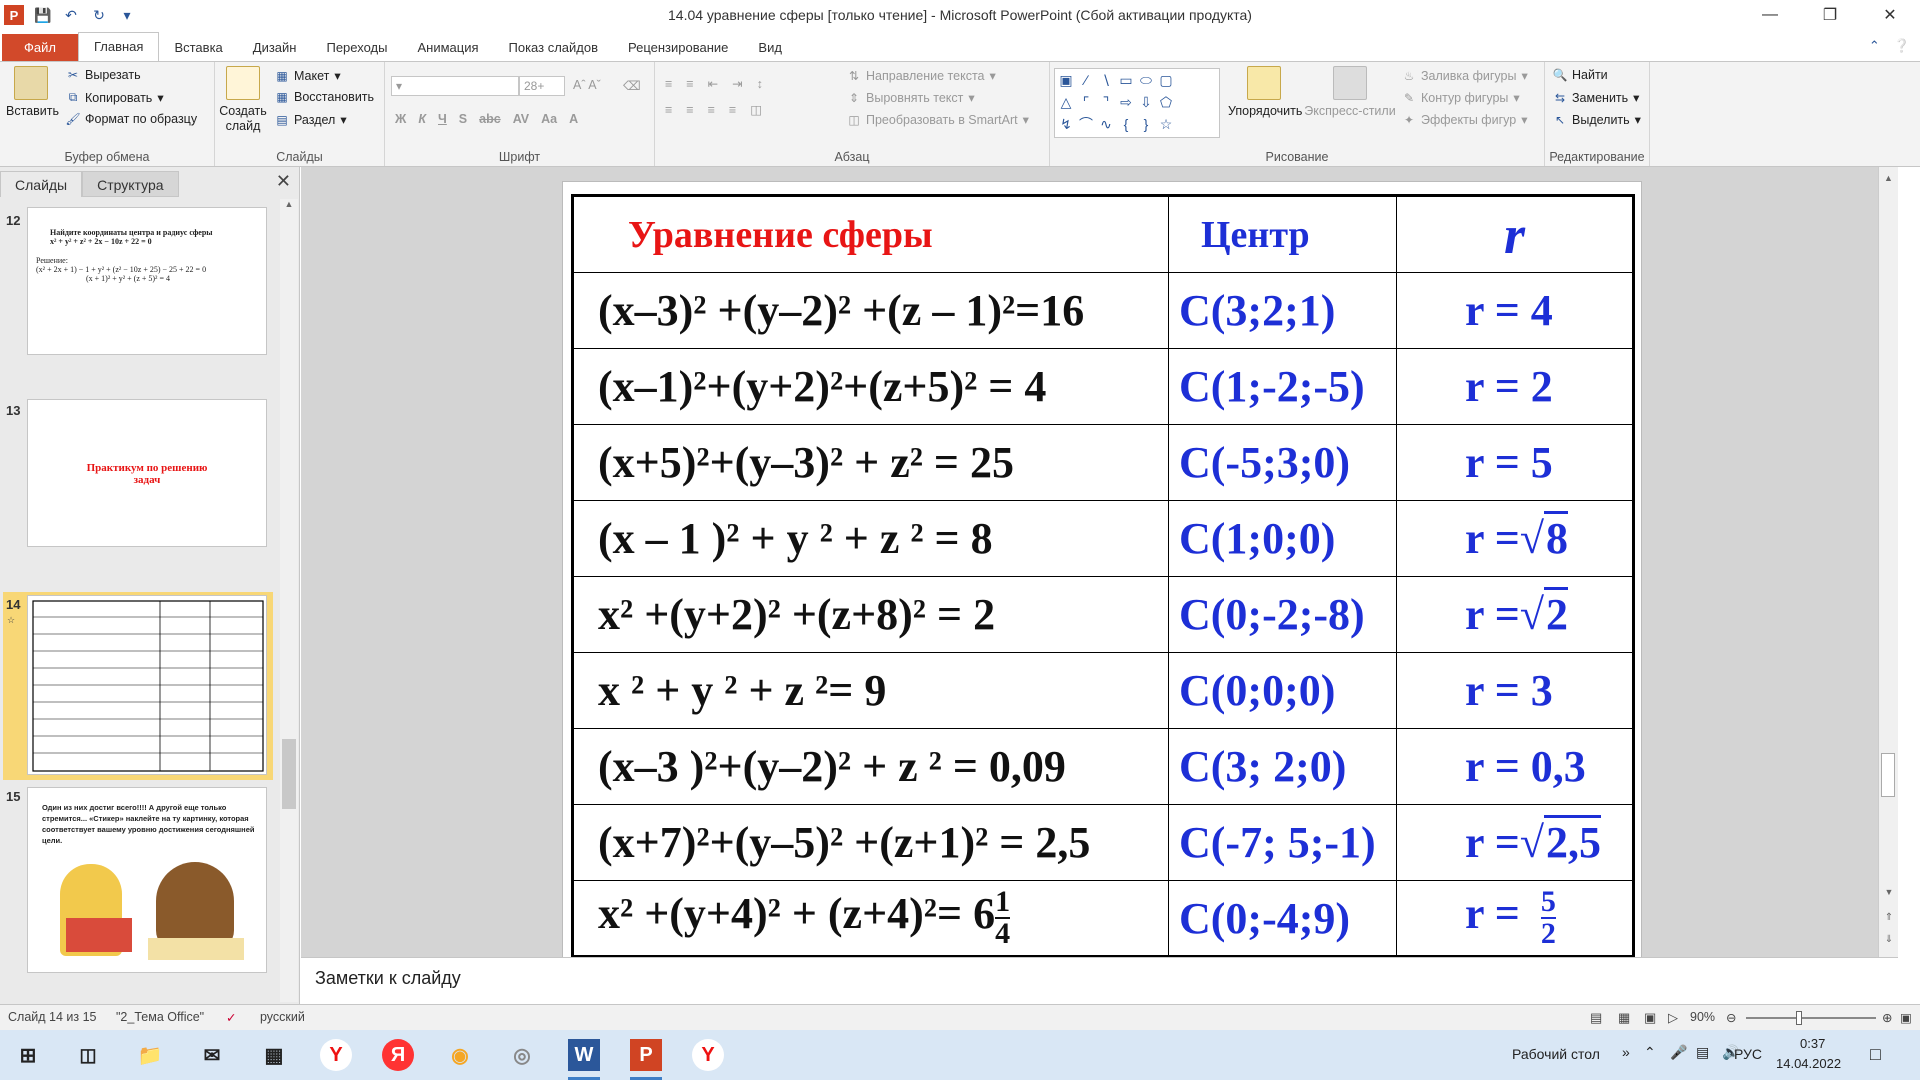 The height and width of the screenshot is (1080, 1920). I want to click on arrow-right-shape-icon: ⇨, so click(1126, 102).